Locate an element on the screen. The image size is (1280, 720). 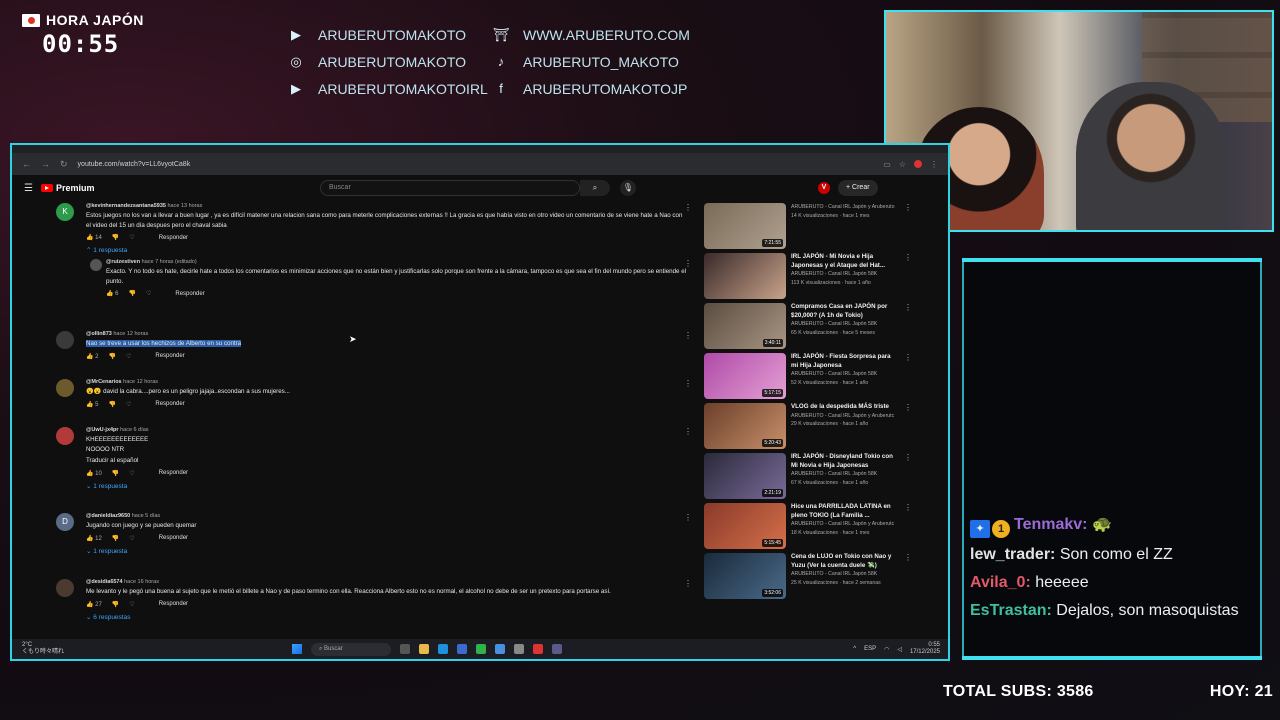
task-view-icon is located at coordinates (405, 649).